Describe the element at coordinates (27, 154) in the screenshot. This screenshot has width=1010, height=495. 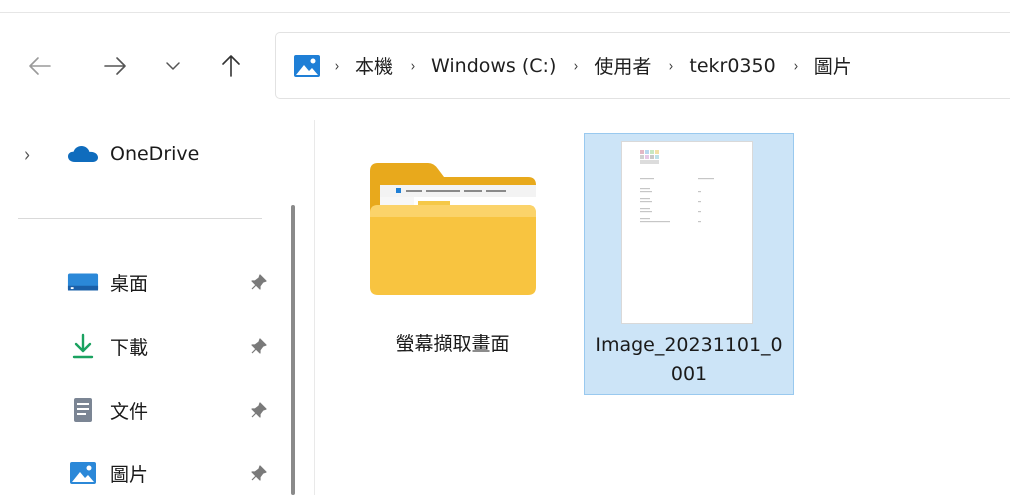
I see `expand-chevron-icon: ›` at that location.